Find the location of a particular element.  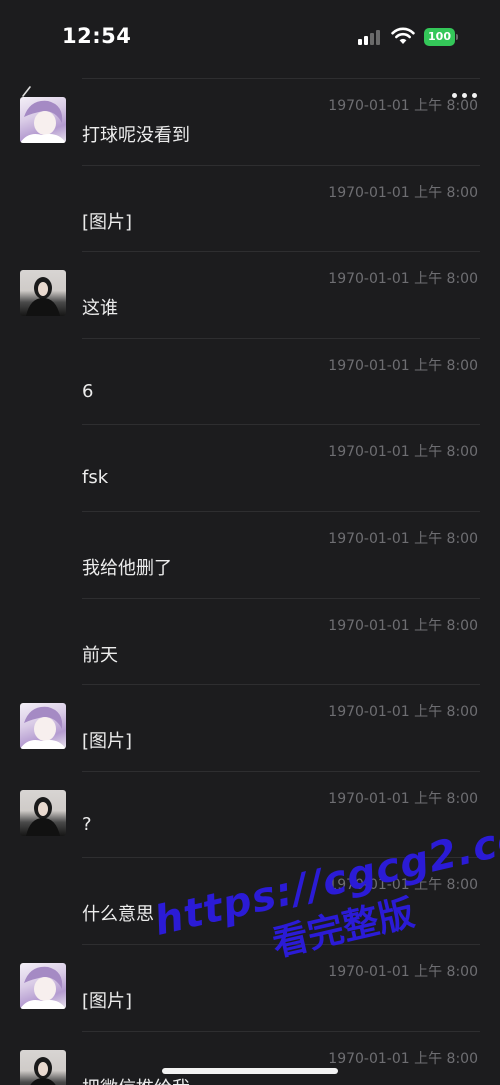

message-row: 1970-01-01 上午 8:00 这谁 is located at coordinates (250, 294).